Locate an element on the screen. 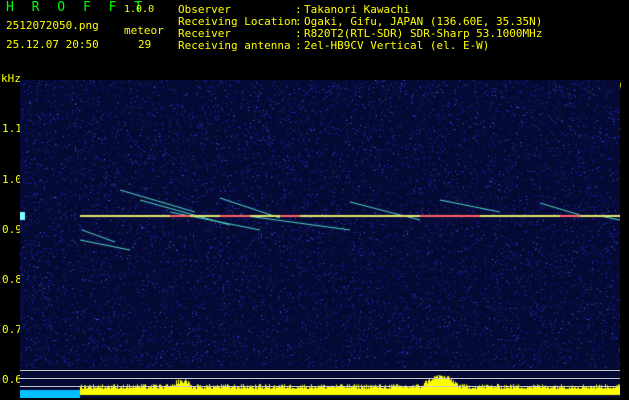 The width and height of the screenshot is (629, 400). freq-tick: 0.8 is located at coordinates (12, 279).